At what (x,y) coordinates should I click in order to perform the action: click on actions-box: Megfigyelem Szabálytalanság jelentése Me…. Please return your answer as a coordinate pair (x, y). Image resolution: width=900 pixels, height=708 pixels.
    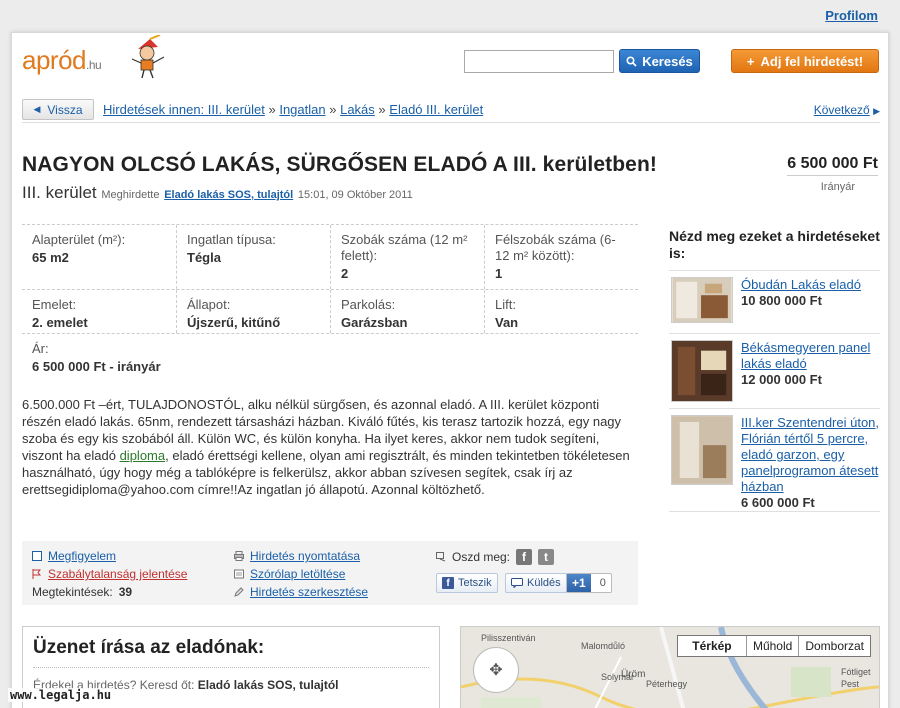
    Looking at the image, I should click on (330, 573).